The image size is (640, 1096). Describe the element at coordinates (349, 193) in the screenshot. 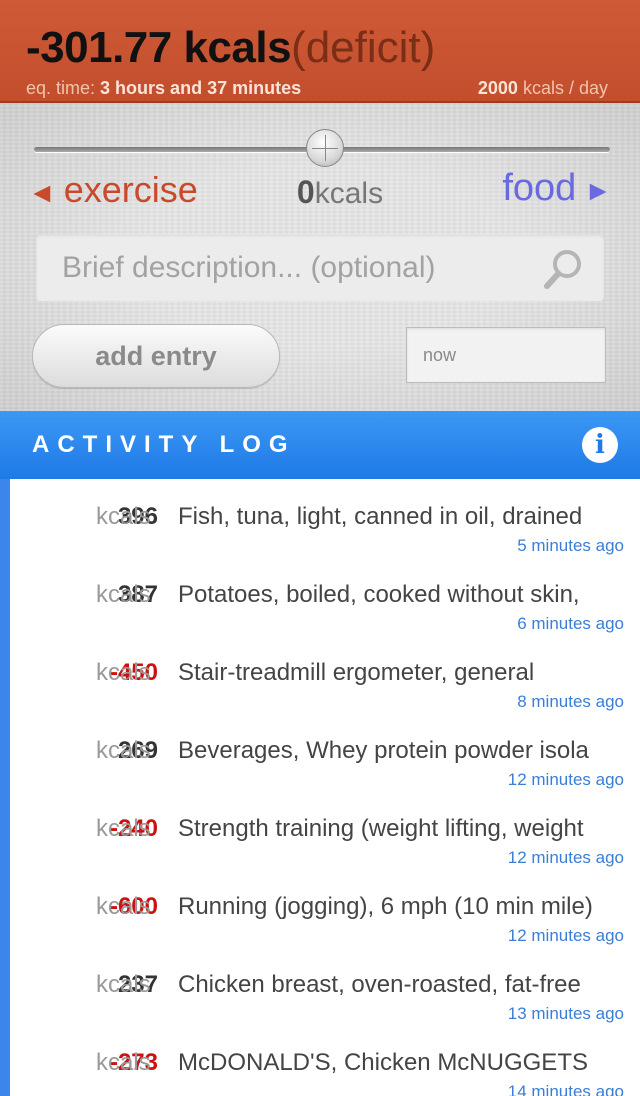

I see `kcal-unit: kcals` at that location.